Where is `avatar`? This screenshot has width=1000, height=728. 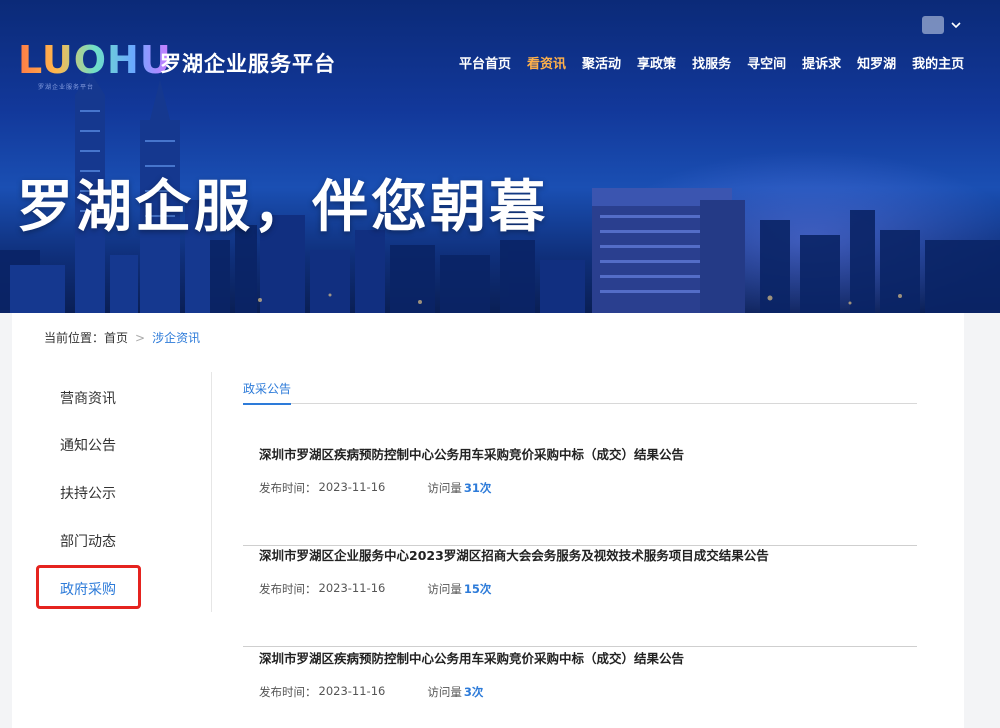 avatar is located at coordinates (933, 25).